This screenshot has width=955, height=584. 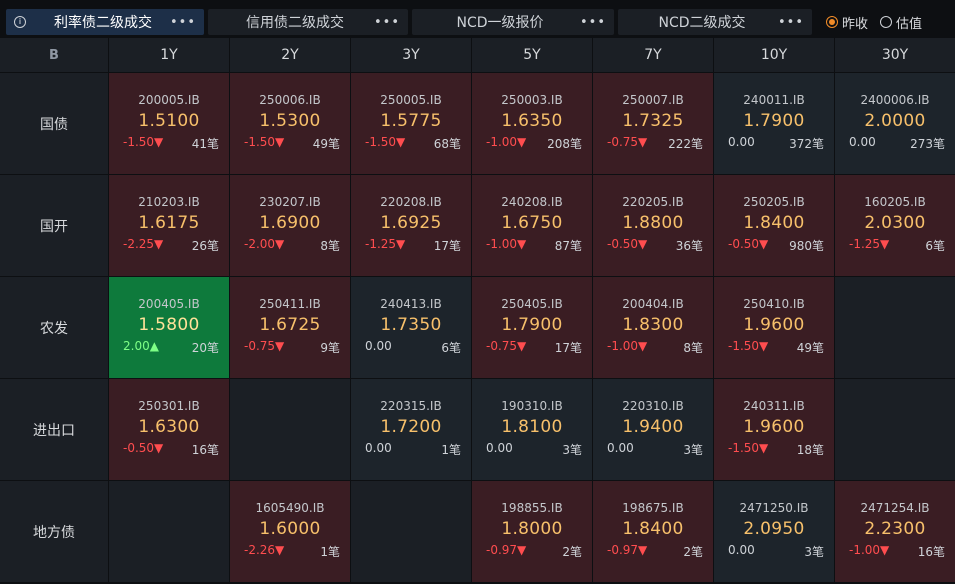 What do you see at coordinates (411, 327) in the screenshot?
I see `quote-cell: 240413.IB 1.7350 0.00 6笔` at bounding box center [411, 327].